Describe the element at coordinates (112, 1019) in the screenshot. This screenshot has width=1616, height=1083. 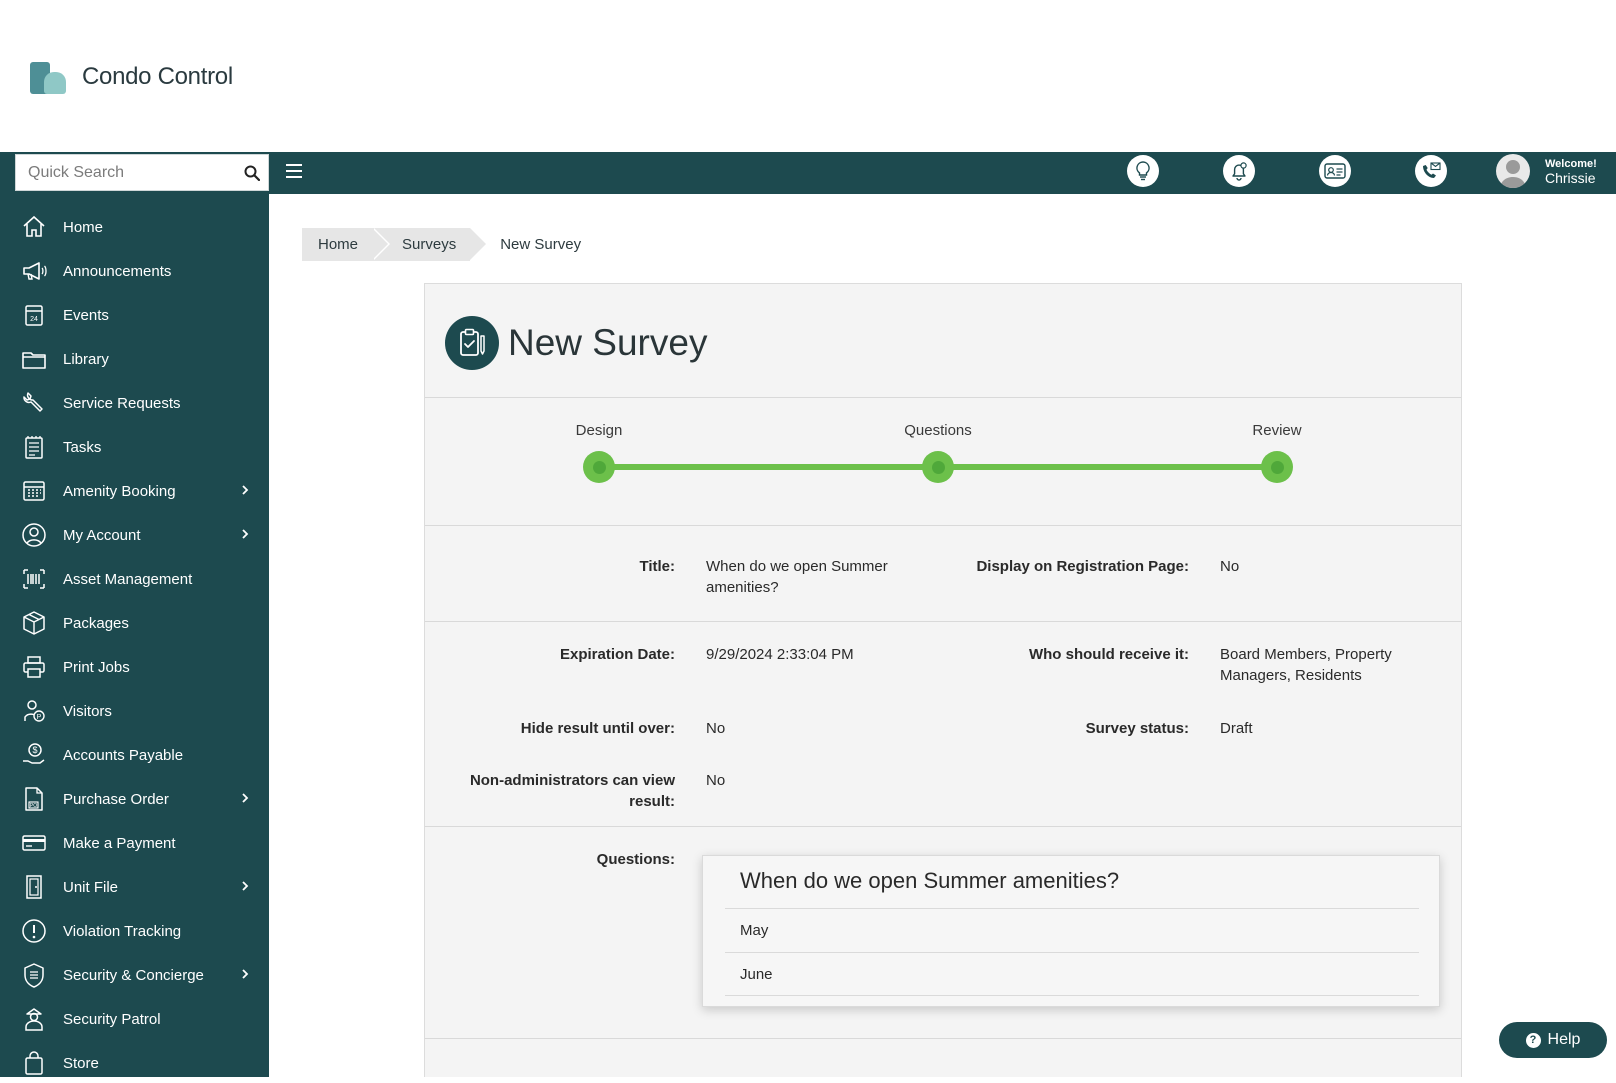
I see `sidebar-item-label: Security Patrol` at that location.